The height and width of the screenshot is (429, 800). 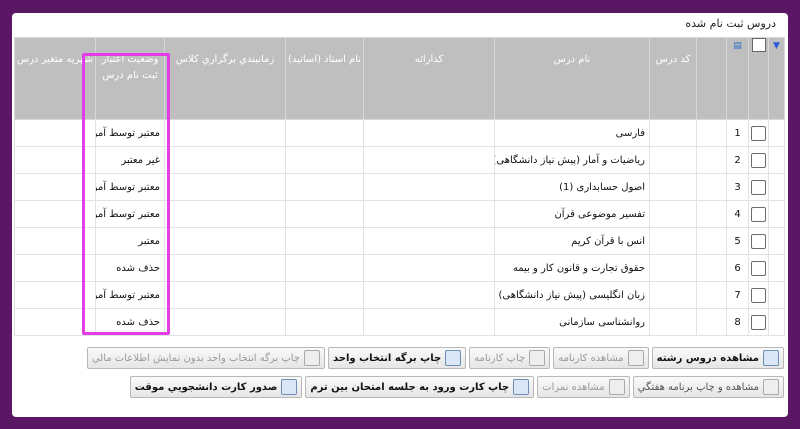 What do you see at coordinates (572, 160) in the screenshot?
I see `course-name-cell: رياضيات و آمار (پيش نياز دانشگاهی)` at bounding box center [572, 160].